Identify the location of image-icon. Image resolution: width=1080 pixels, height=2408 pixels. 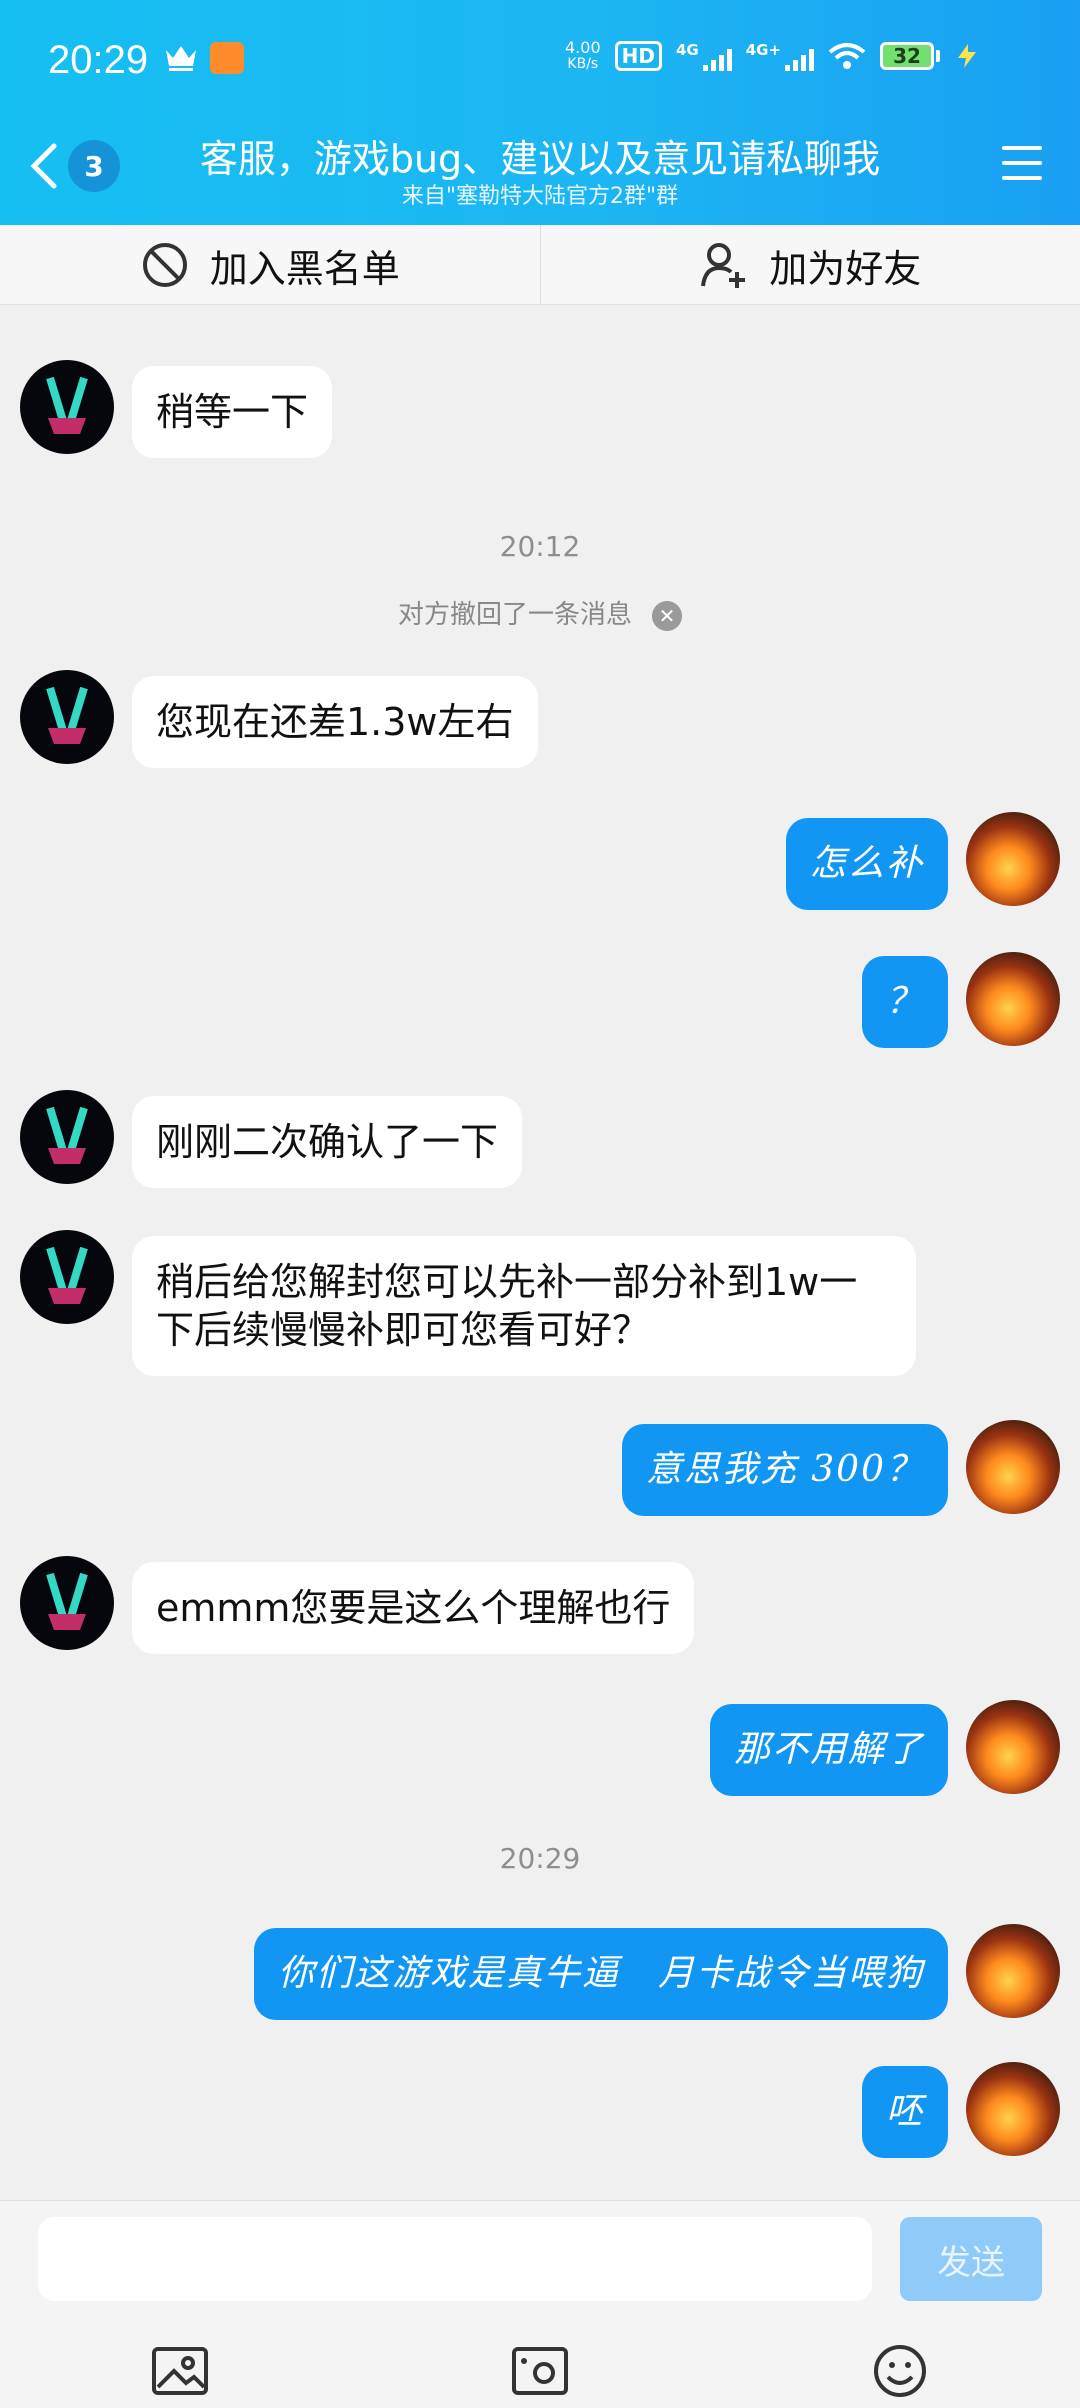
(180, 2371).